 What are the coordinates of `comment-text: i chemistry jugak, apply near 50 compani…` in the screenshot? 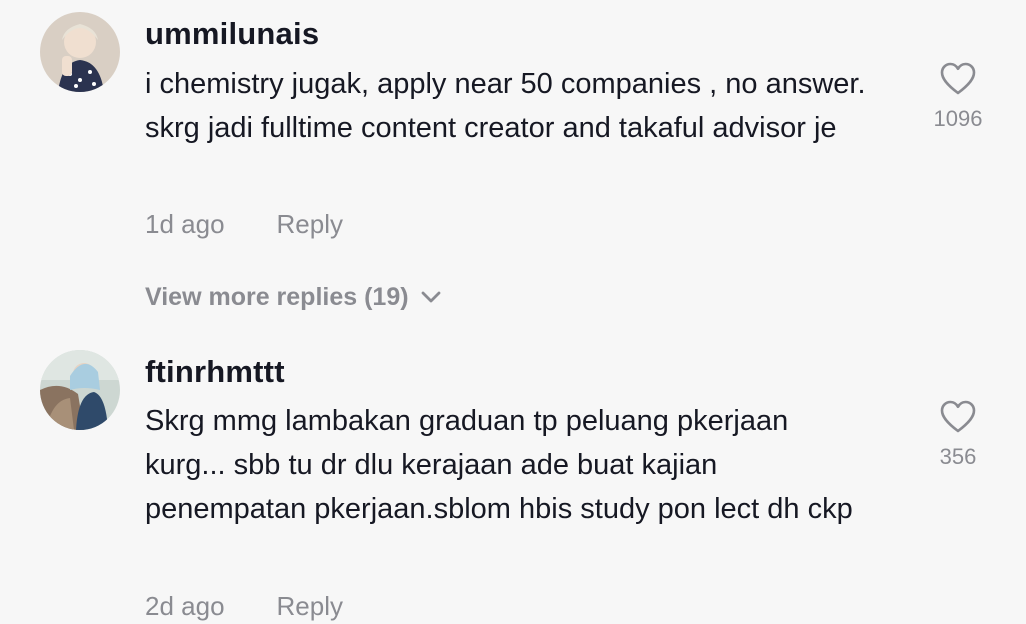 It's located at (505, 106).